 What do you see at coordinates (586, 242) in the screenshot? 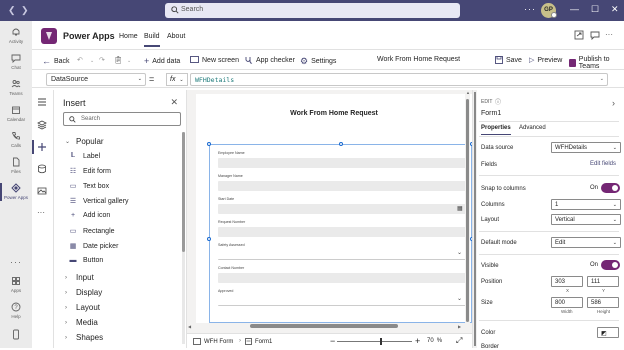
I see `default-mode-select: Edit ⌄` at bounding box center [586, 242].